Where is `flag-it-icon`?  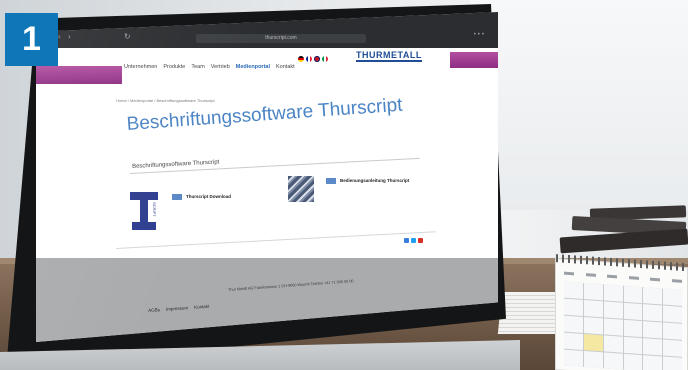 flag-it-icon is located at coordinates (325, 59).